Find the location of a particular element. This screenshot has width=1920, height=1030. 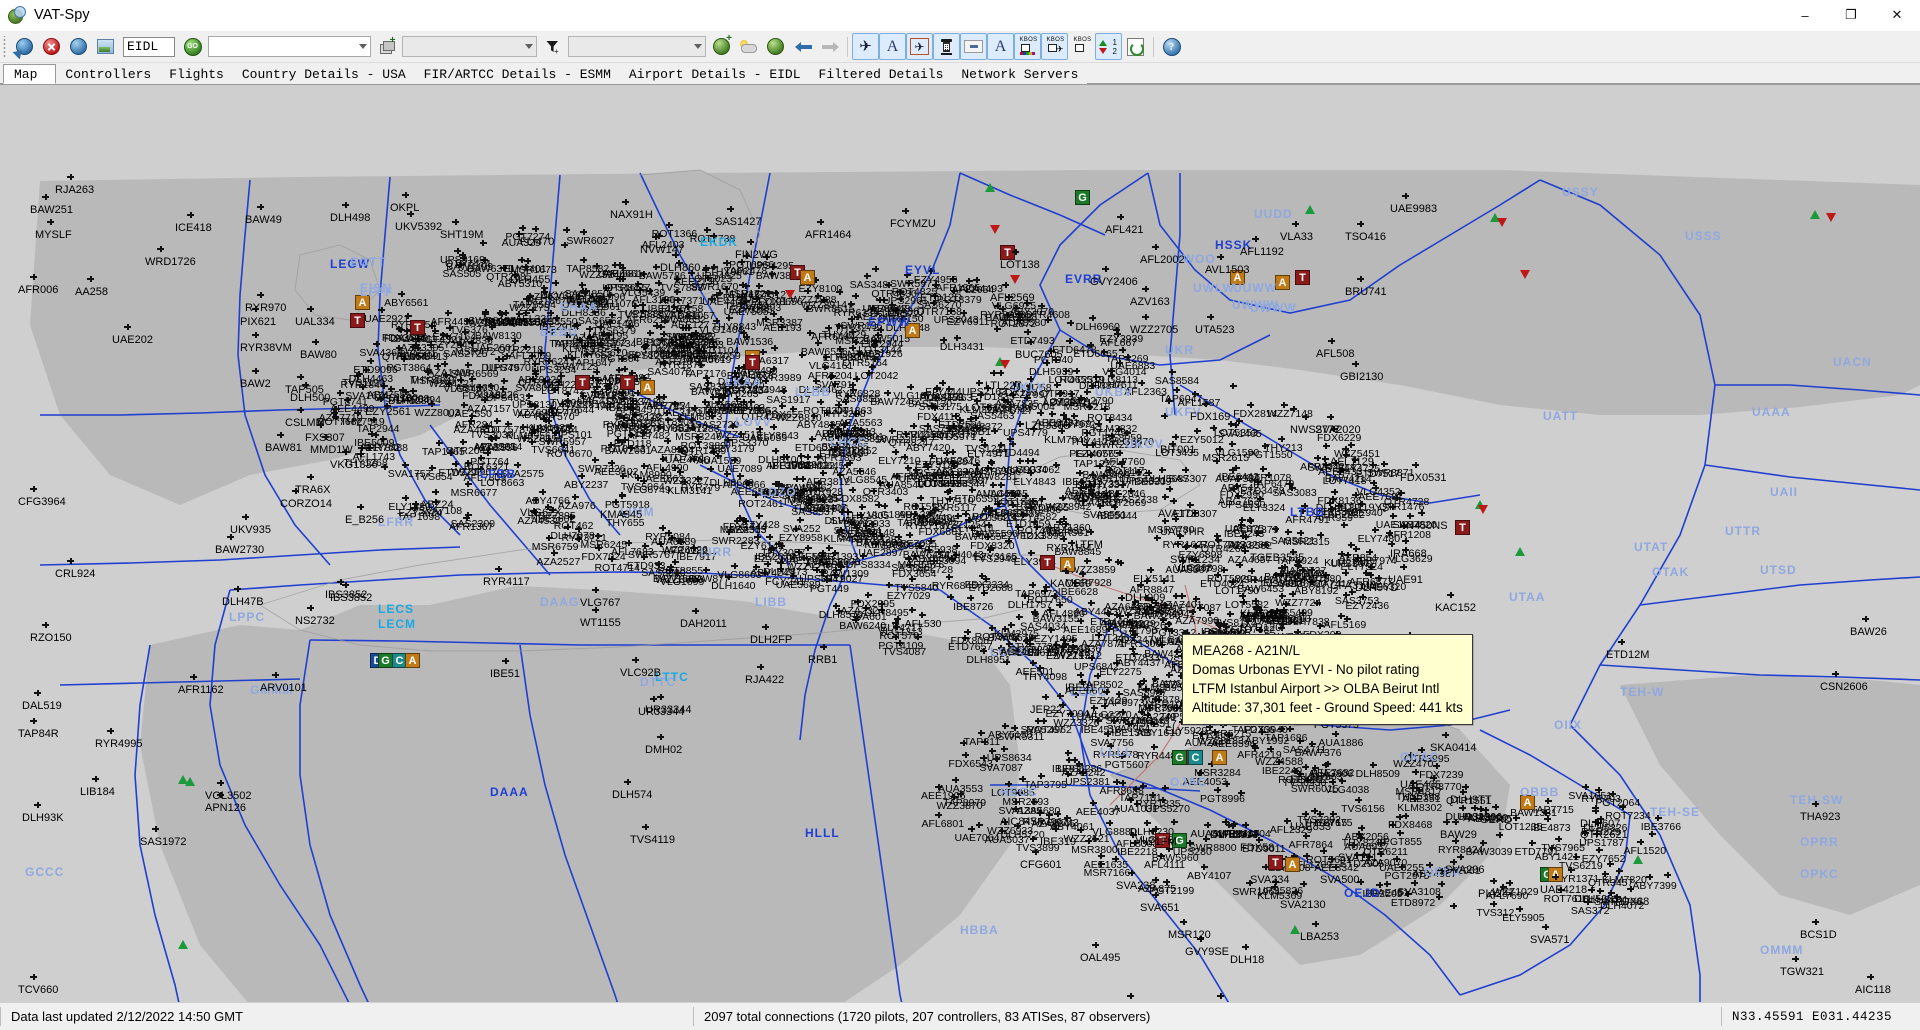

go-button: GO is located at coordinates (192, 46).